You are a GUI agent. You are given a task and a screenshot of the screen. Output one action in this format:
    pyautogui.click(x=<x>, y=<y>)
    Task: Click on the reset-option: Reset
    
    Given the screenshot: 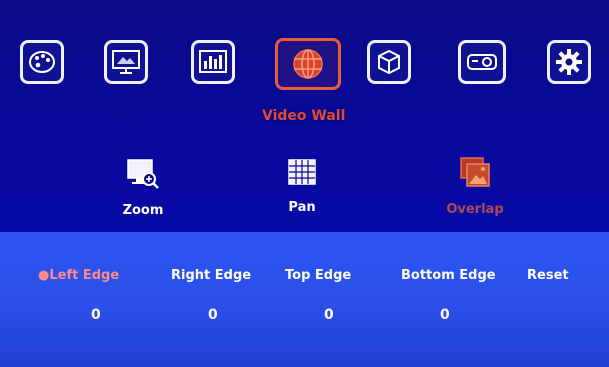 What is the action you would take?
    pyautogui.click(x=548, y=275)
    